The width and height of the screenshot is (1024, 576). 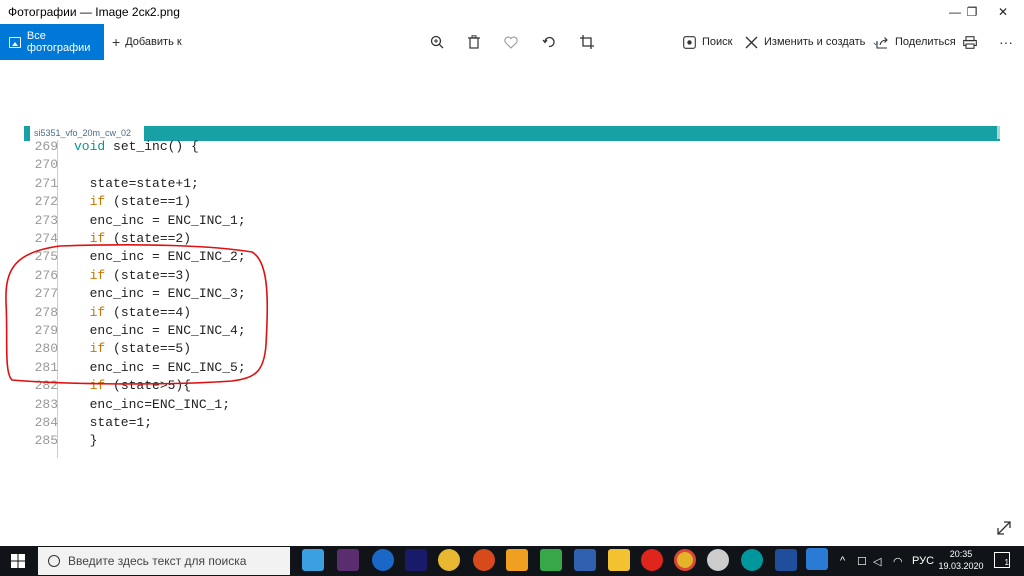 I want to click on heart-icon, so click(x=511, y=42).